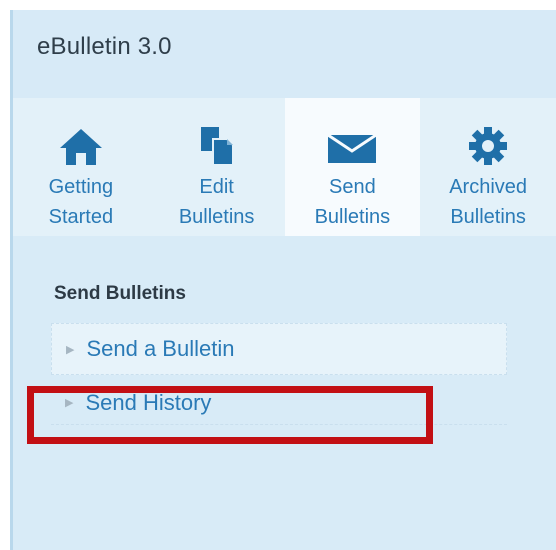  Describe the element at coordinates (81, 146) in the screenshot. I see `home-icon` at that location.